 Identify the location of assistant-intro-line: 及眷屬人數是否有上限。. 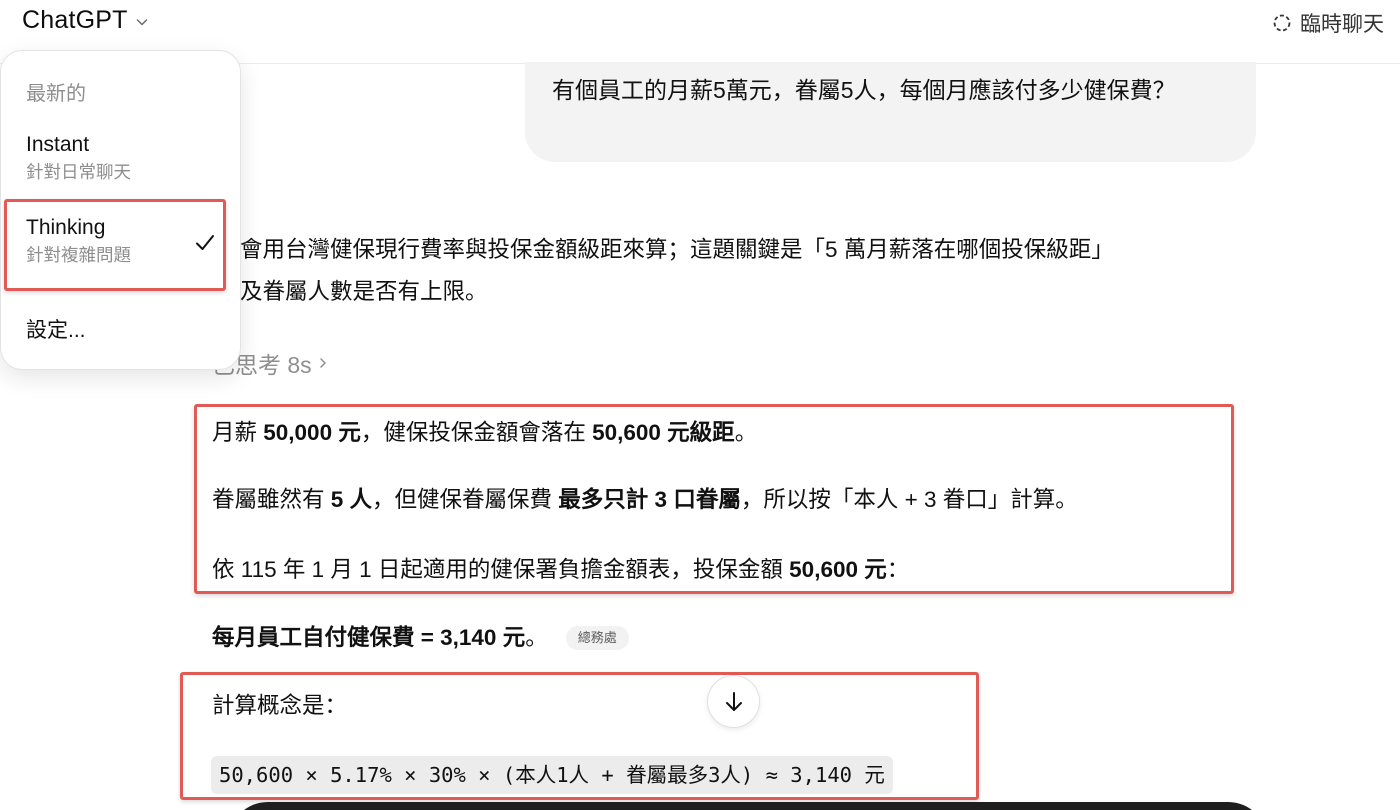
(364, 291).